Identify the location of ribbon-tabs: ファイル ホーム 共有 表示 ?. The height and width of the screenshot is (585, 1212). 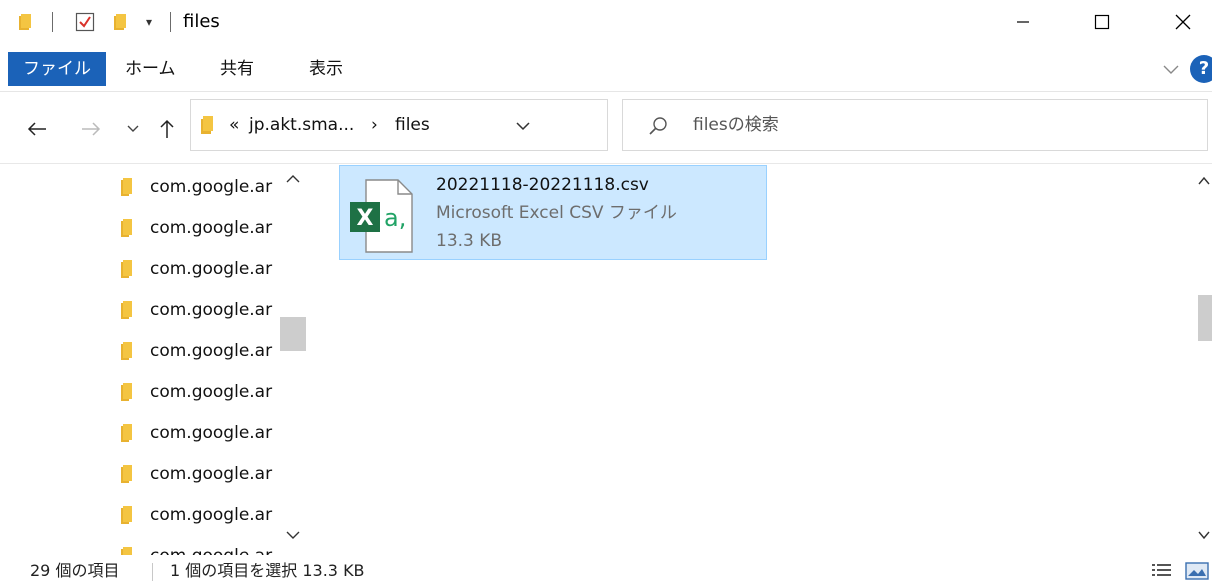
(606, 68).